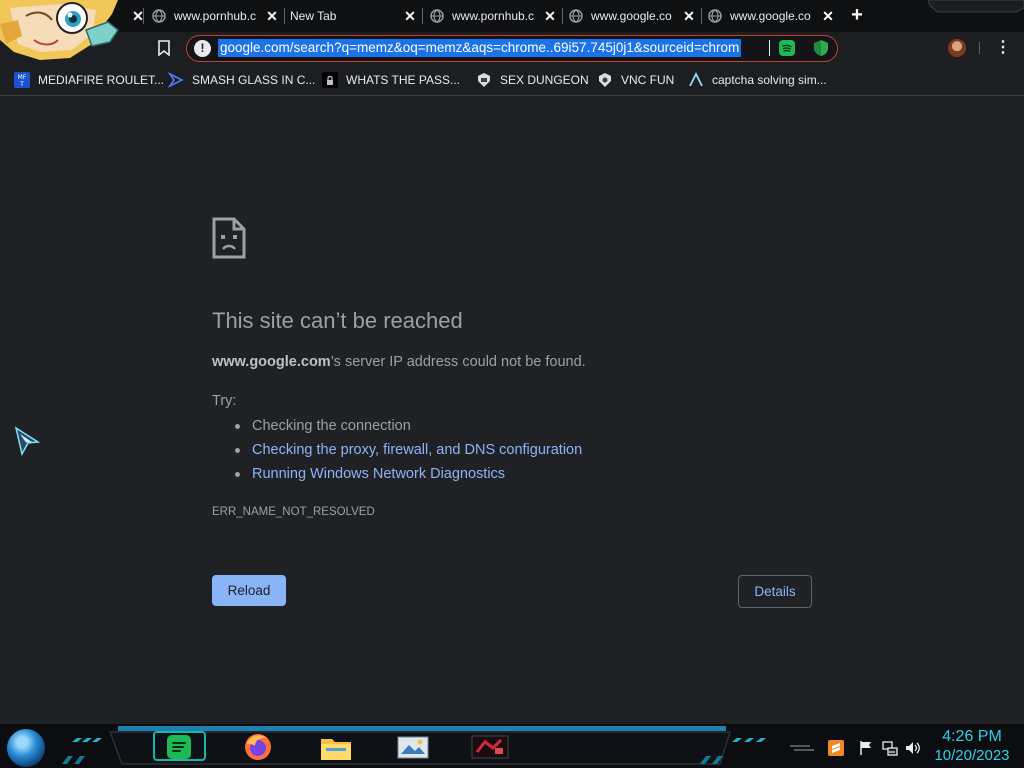 This screenshot has height=768, width=1024. What do you see at coordinates (330, 80) in the screenshot?
I see `pass-icon` at bounding box center [330, 80].